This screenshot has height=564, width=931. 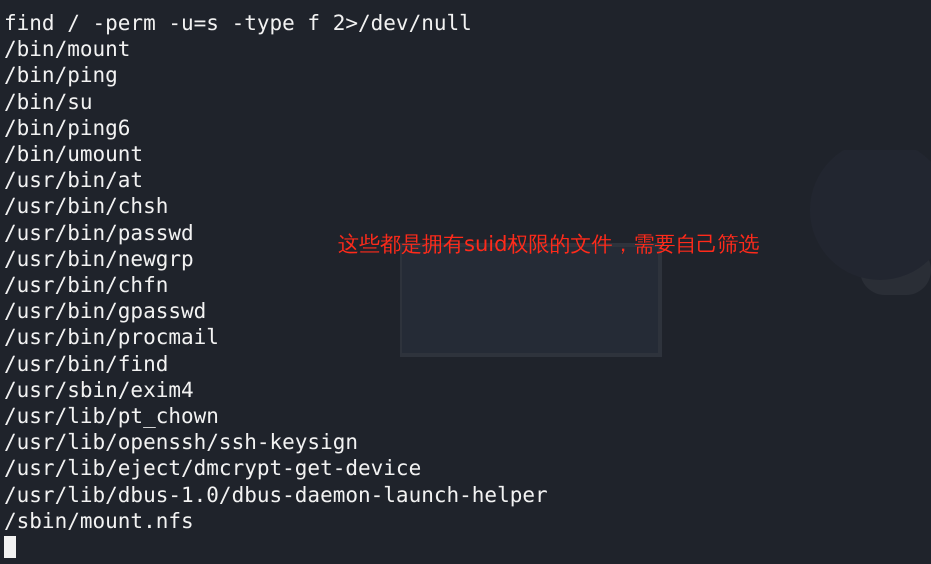 What do you see at coordinates (67, 128) in the screenshot?
I see `output-line: /bin/ping6` at bounding box center [67, 128].